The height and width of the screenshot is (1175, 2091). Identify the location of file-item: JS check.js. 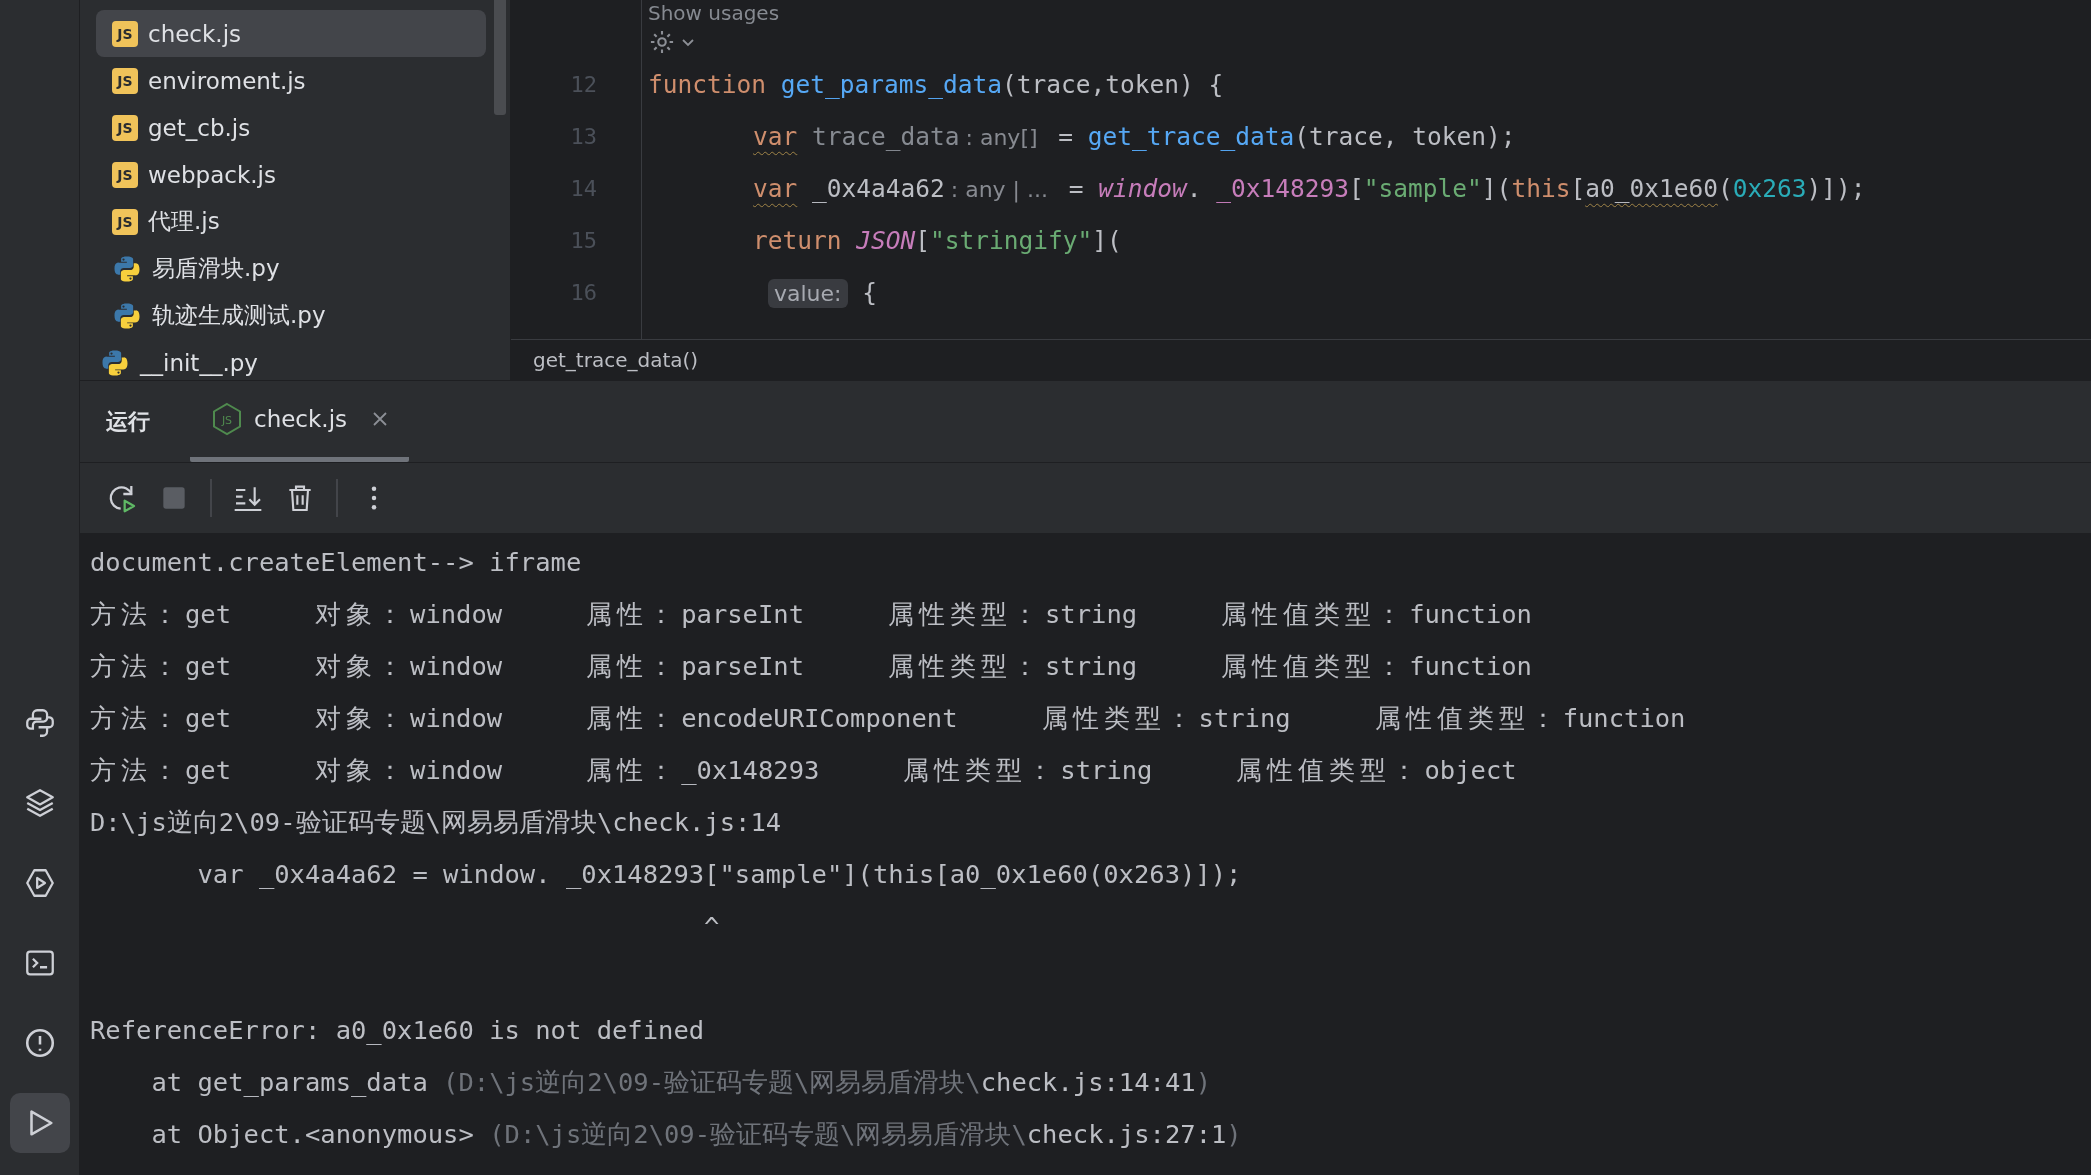
(291, 33).